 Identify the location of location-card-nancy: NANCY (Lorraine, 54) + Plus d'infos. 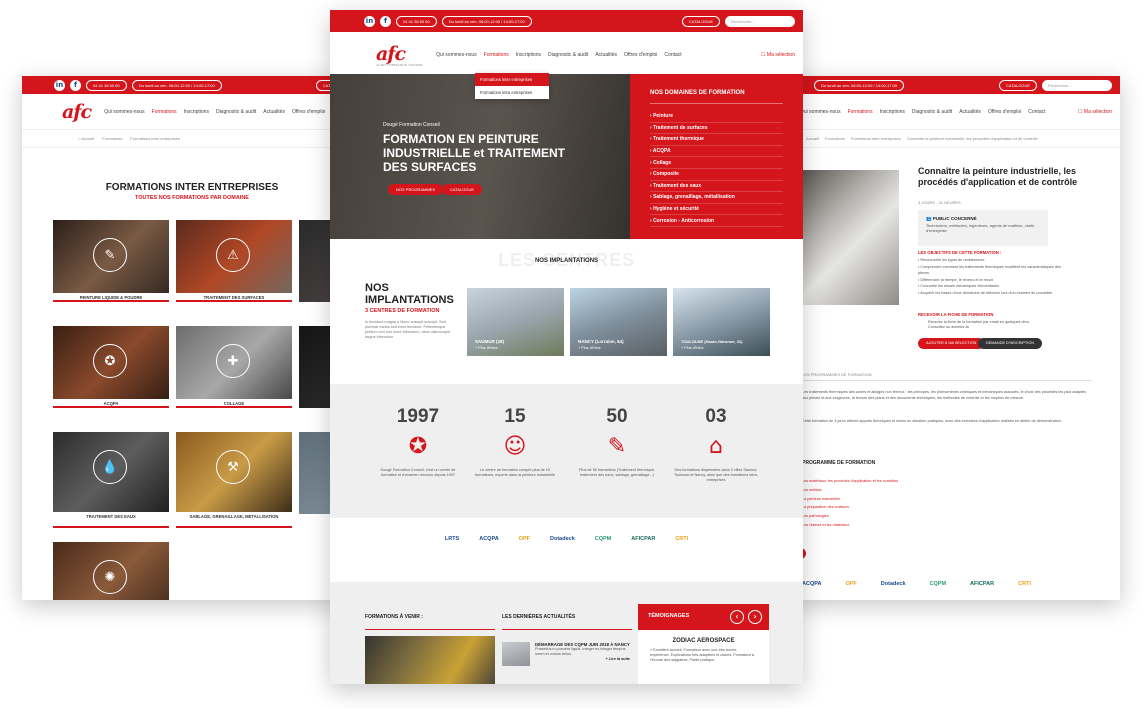
(618, 322).